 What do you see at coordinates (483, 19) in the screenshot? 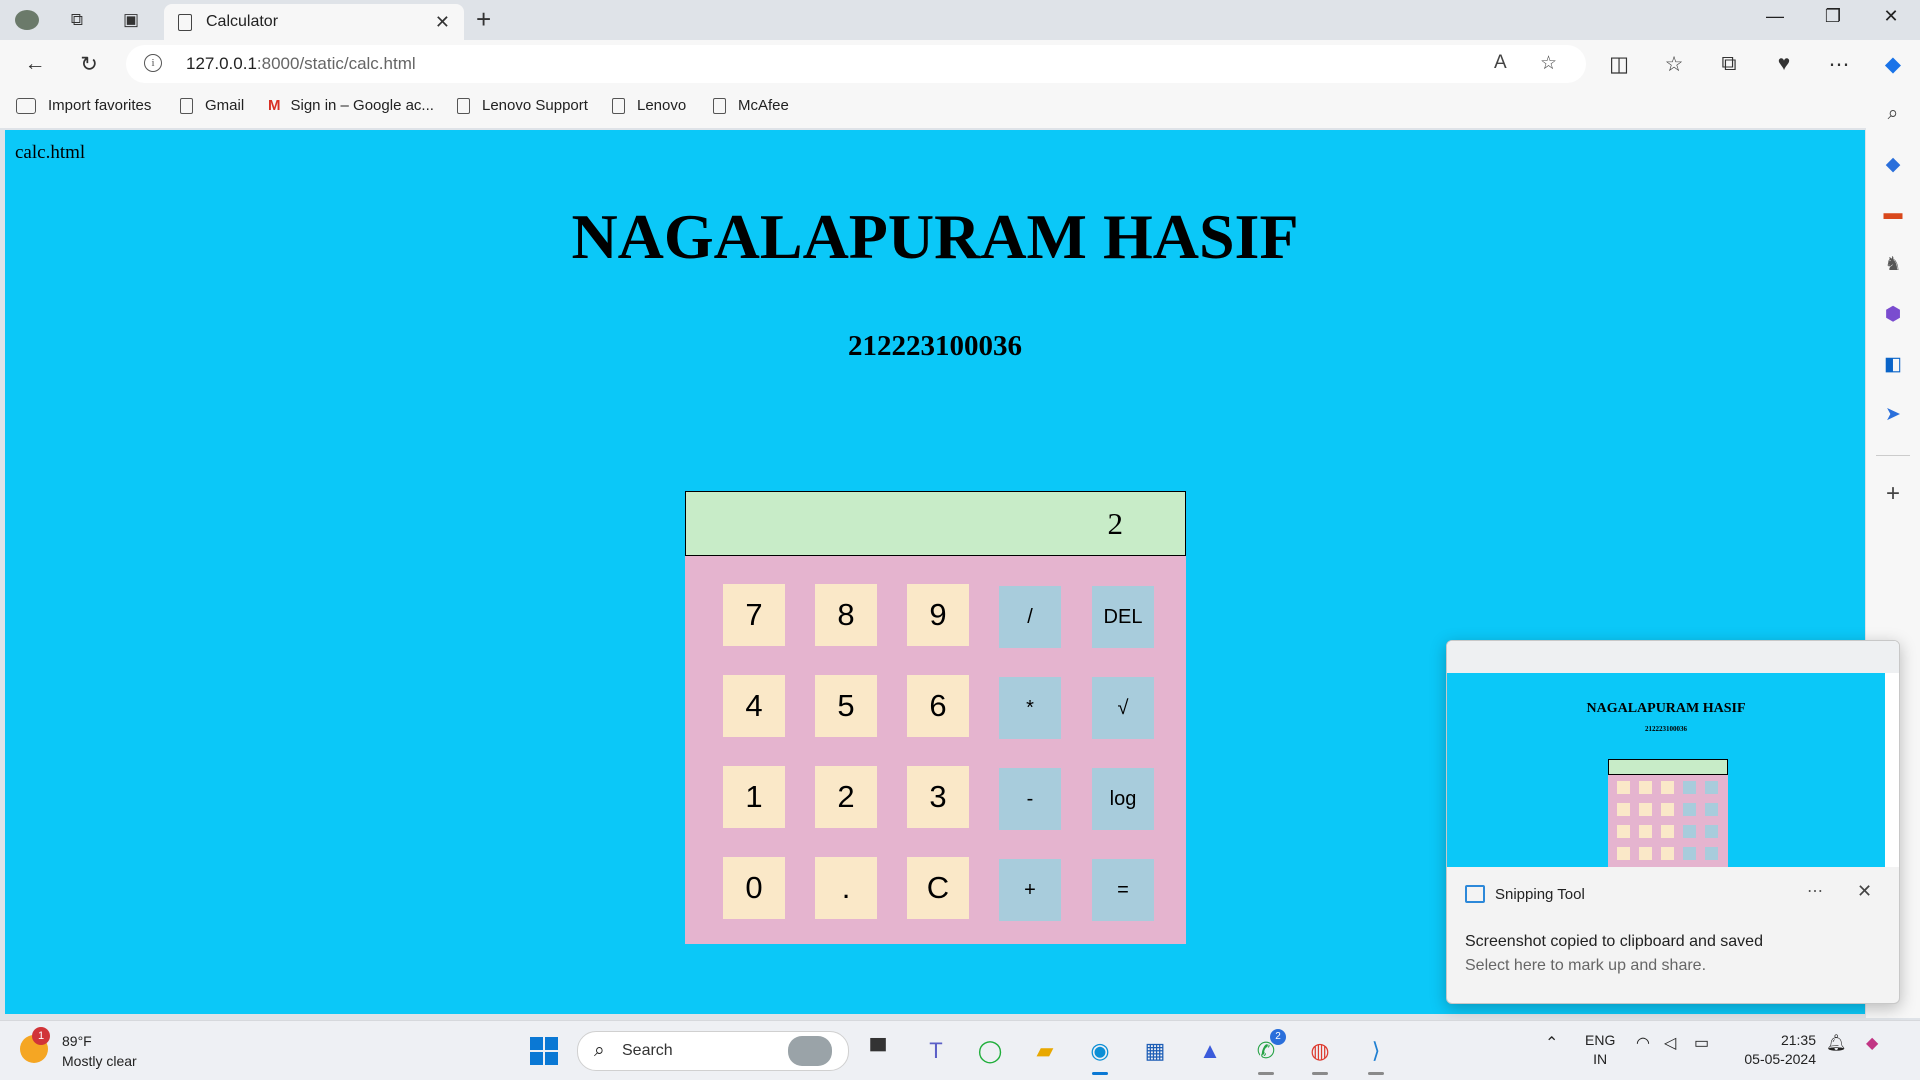
I see `new-tab-button: +` at bounding box center [483, 19].